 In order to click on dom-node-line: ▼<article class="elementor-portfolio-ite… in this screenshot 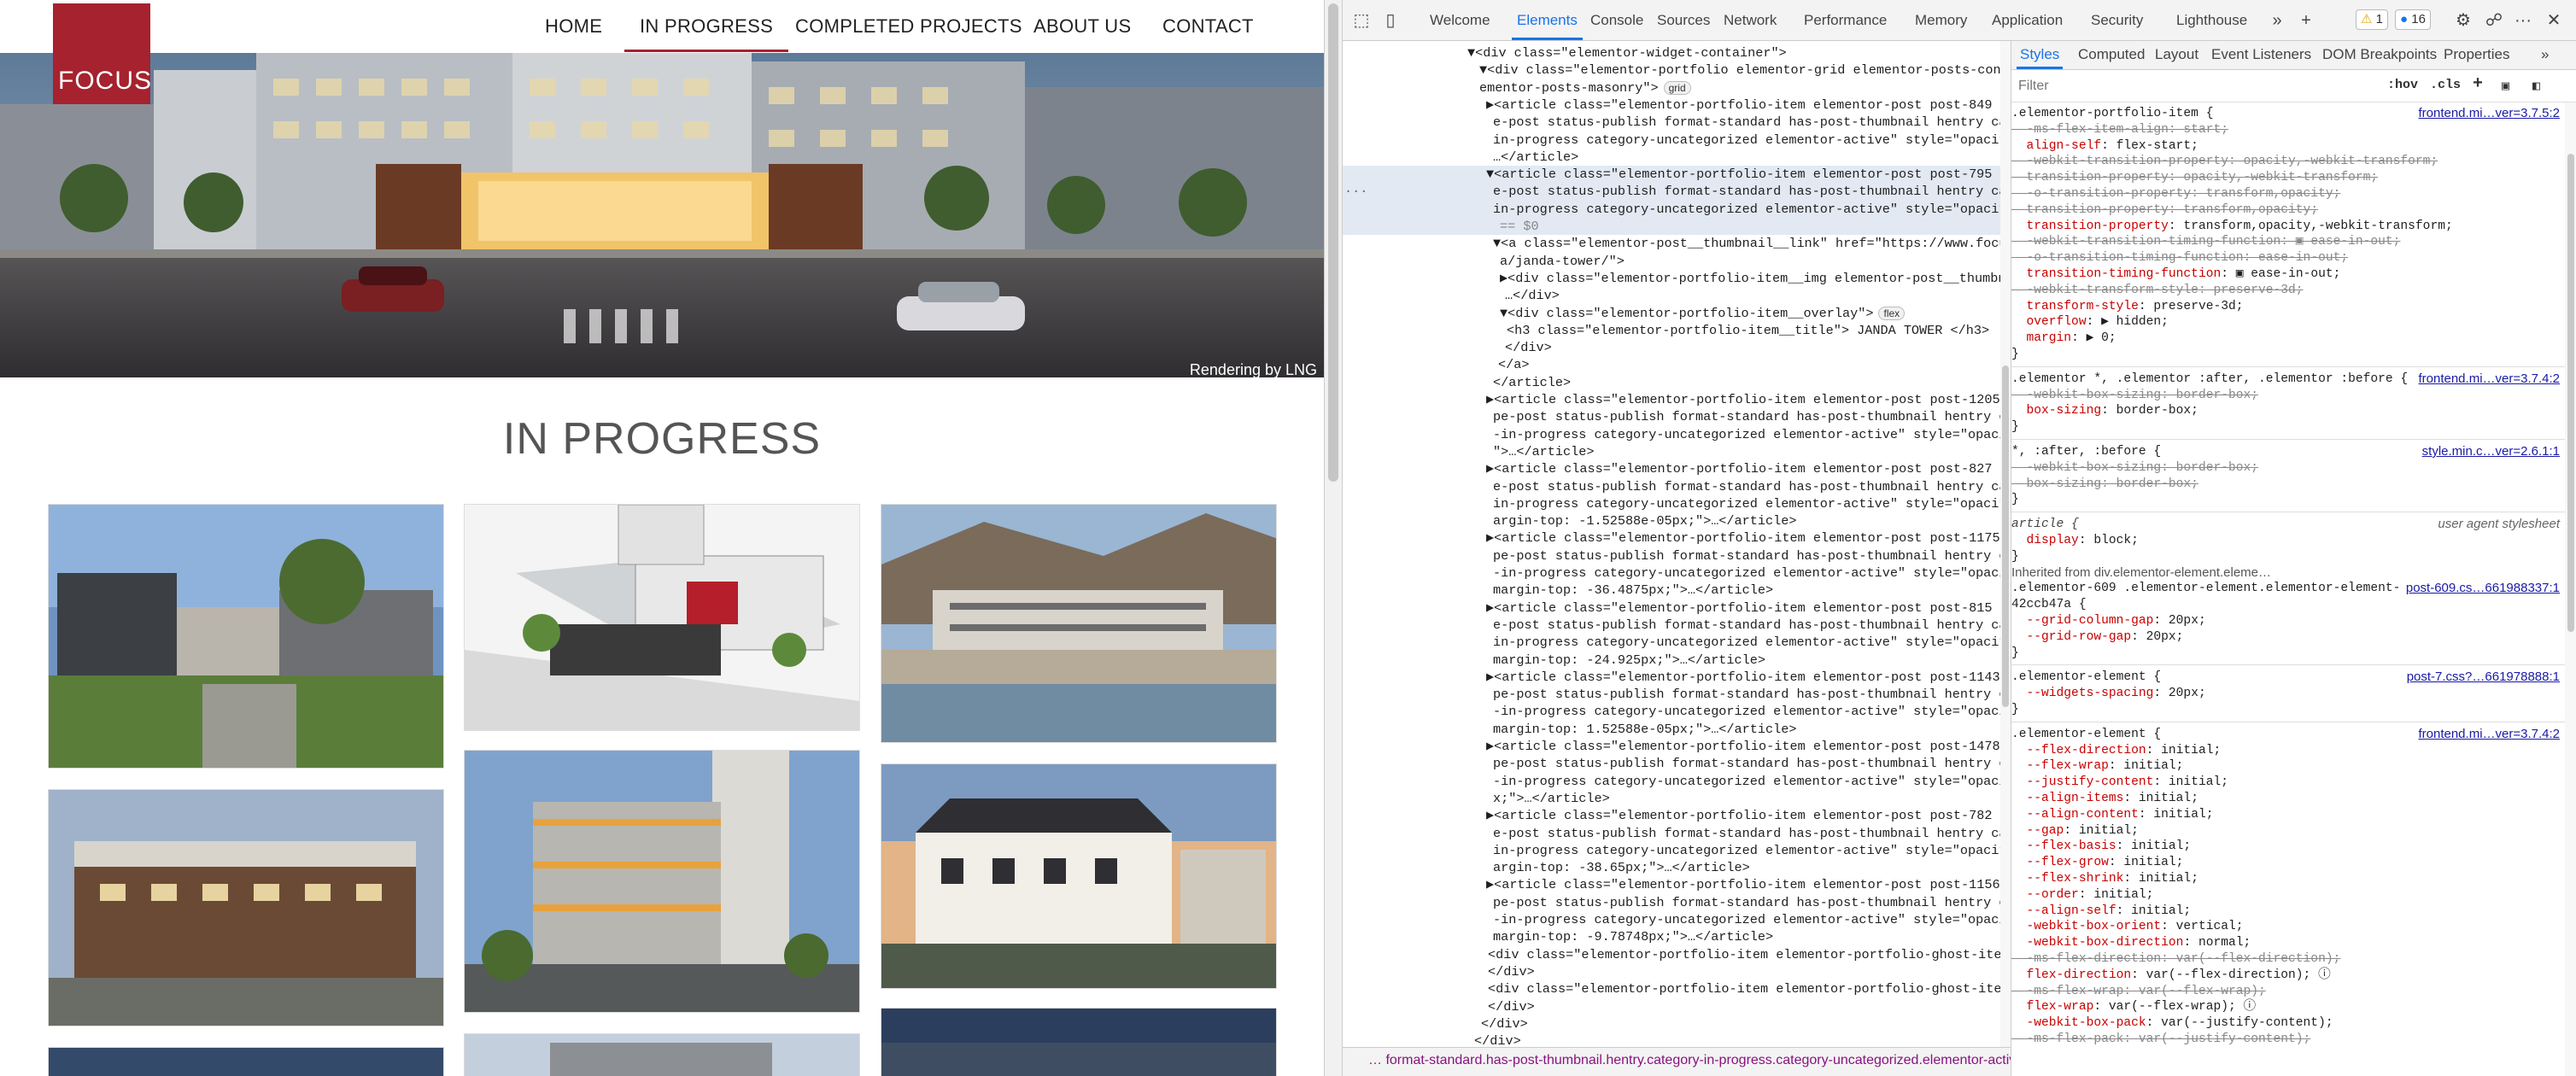, I will do `click(1747, 174)`.